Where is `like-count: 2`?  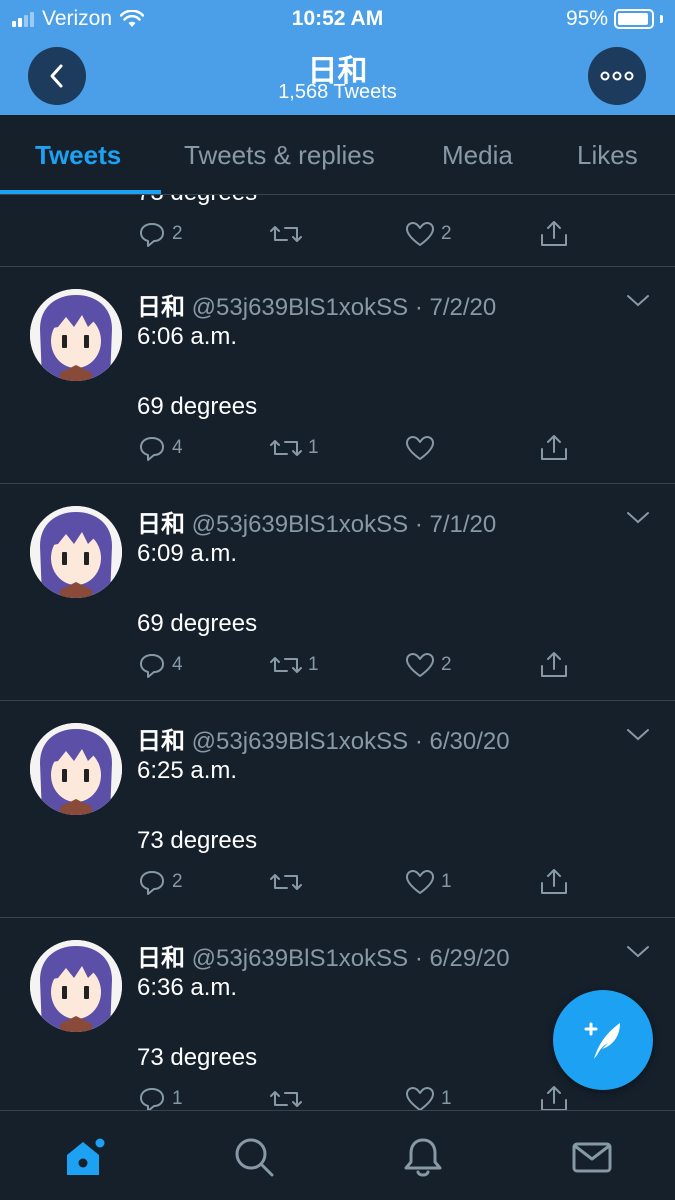 like-count: 2 is located at coordinates (446, 233).